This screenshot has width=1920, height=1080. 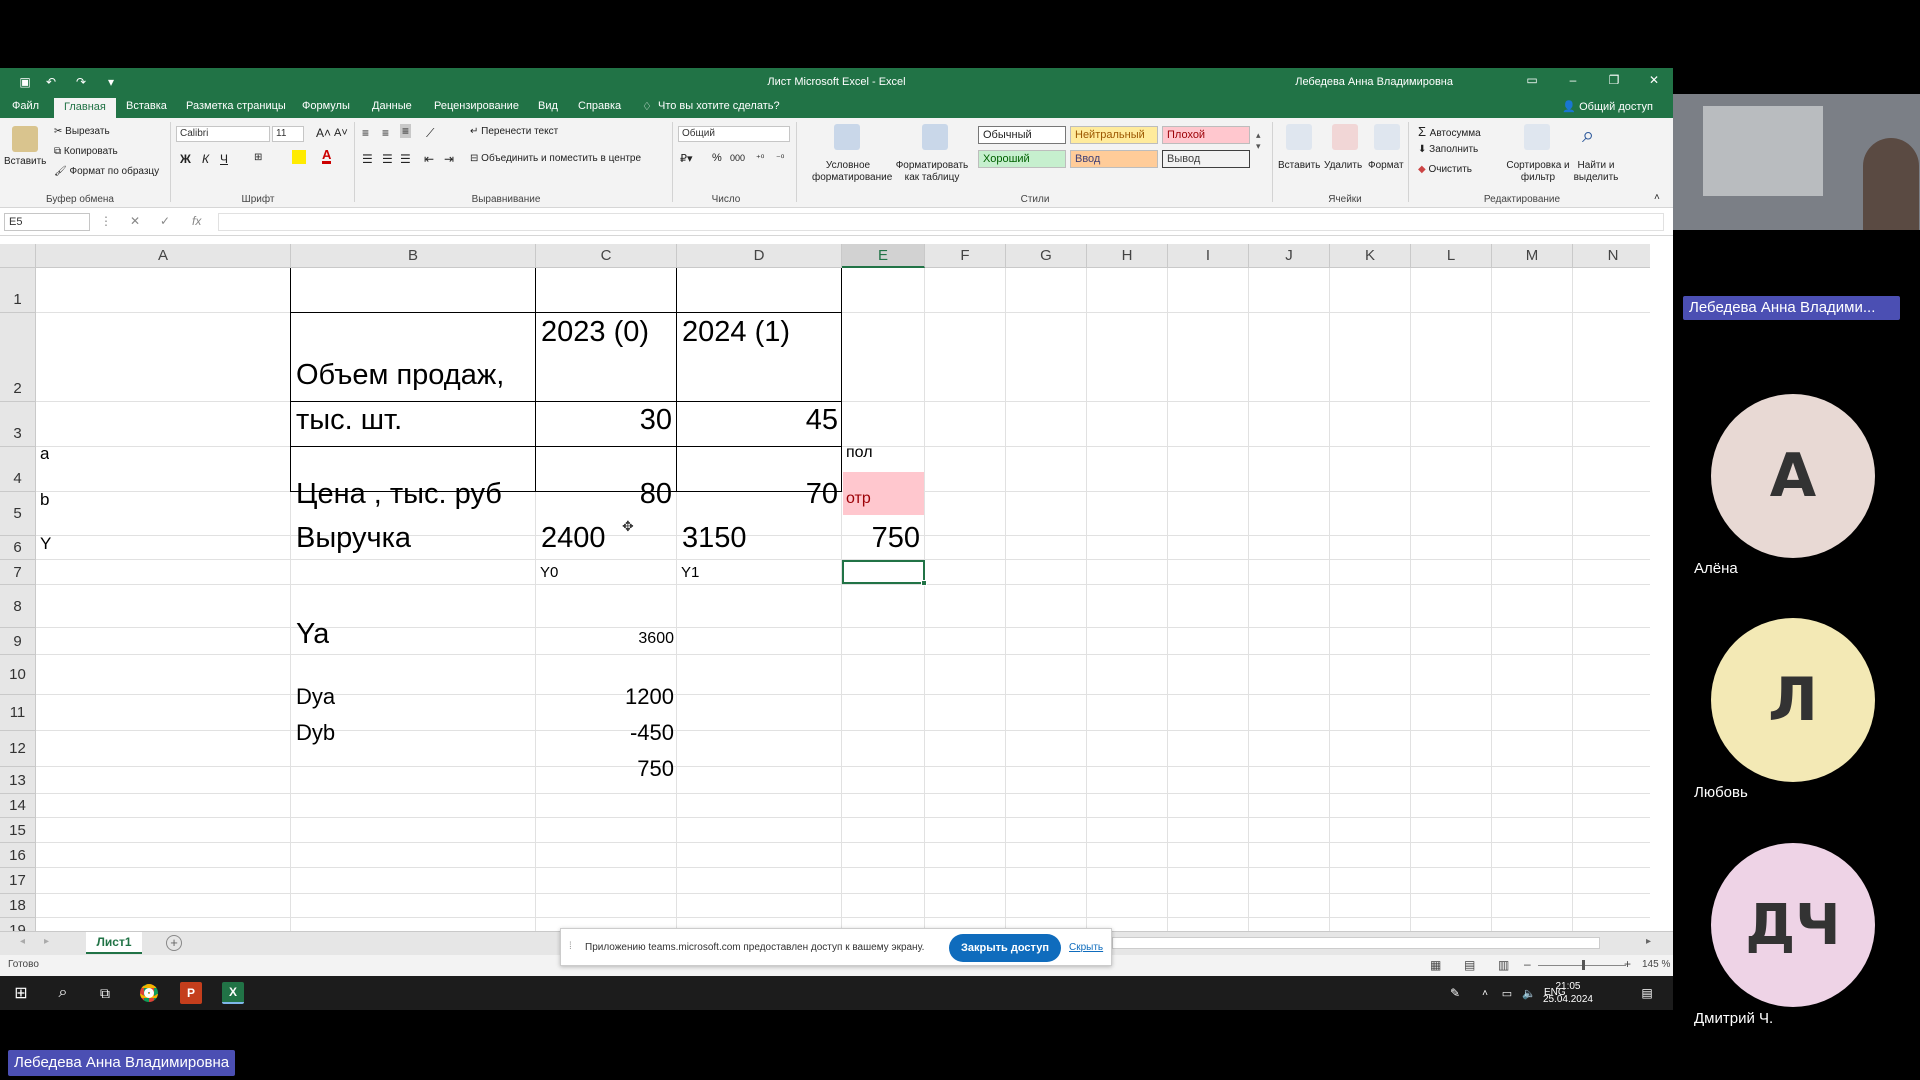 I want to click on next-sheet-icon: ▸, so click(x=46, y=941).